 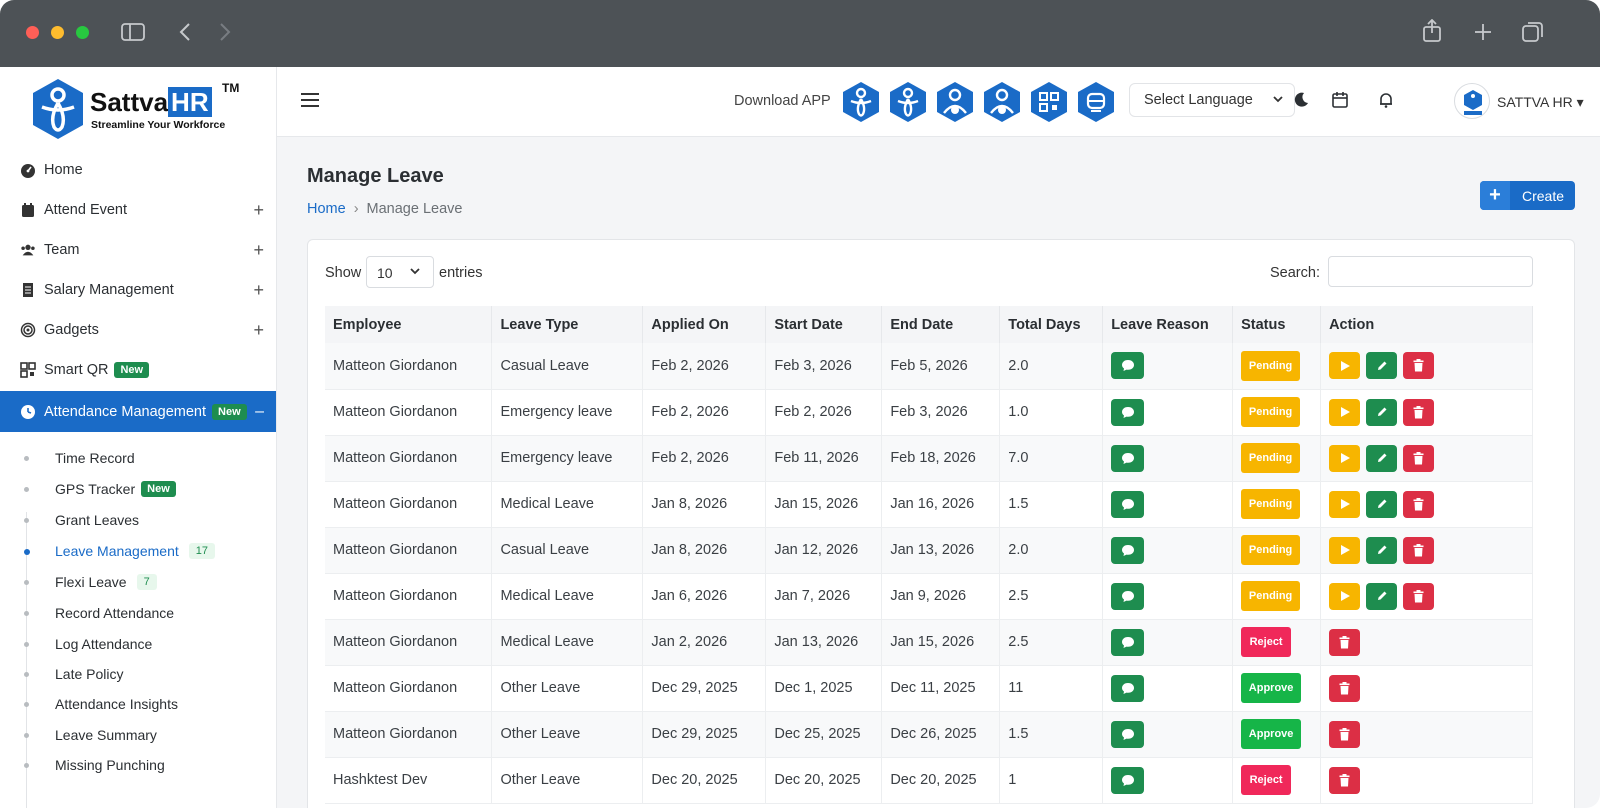 What do you see at coordinates (133, 32) in the screenshot?
I see `sidebar-toggle-icon` at bounding box center [133, 32].